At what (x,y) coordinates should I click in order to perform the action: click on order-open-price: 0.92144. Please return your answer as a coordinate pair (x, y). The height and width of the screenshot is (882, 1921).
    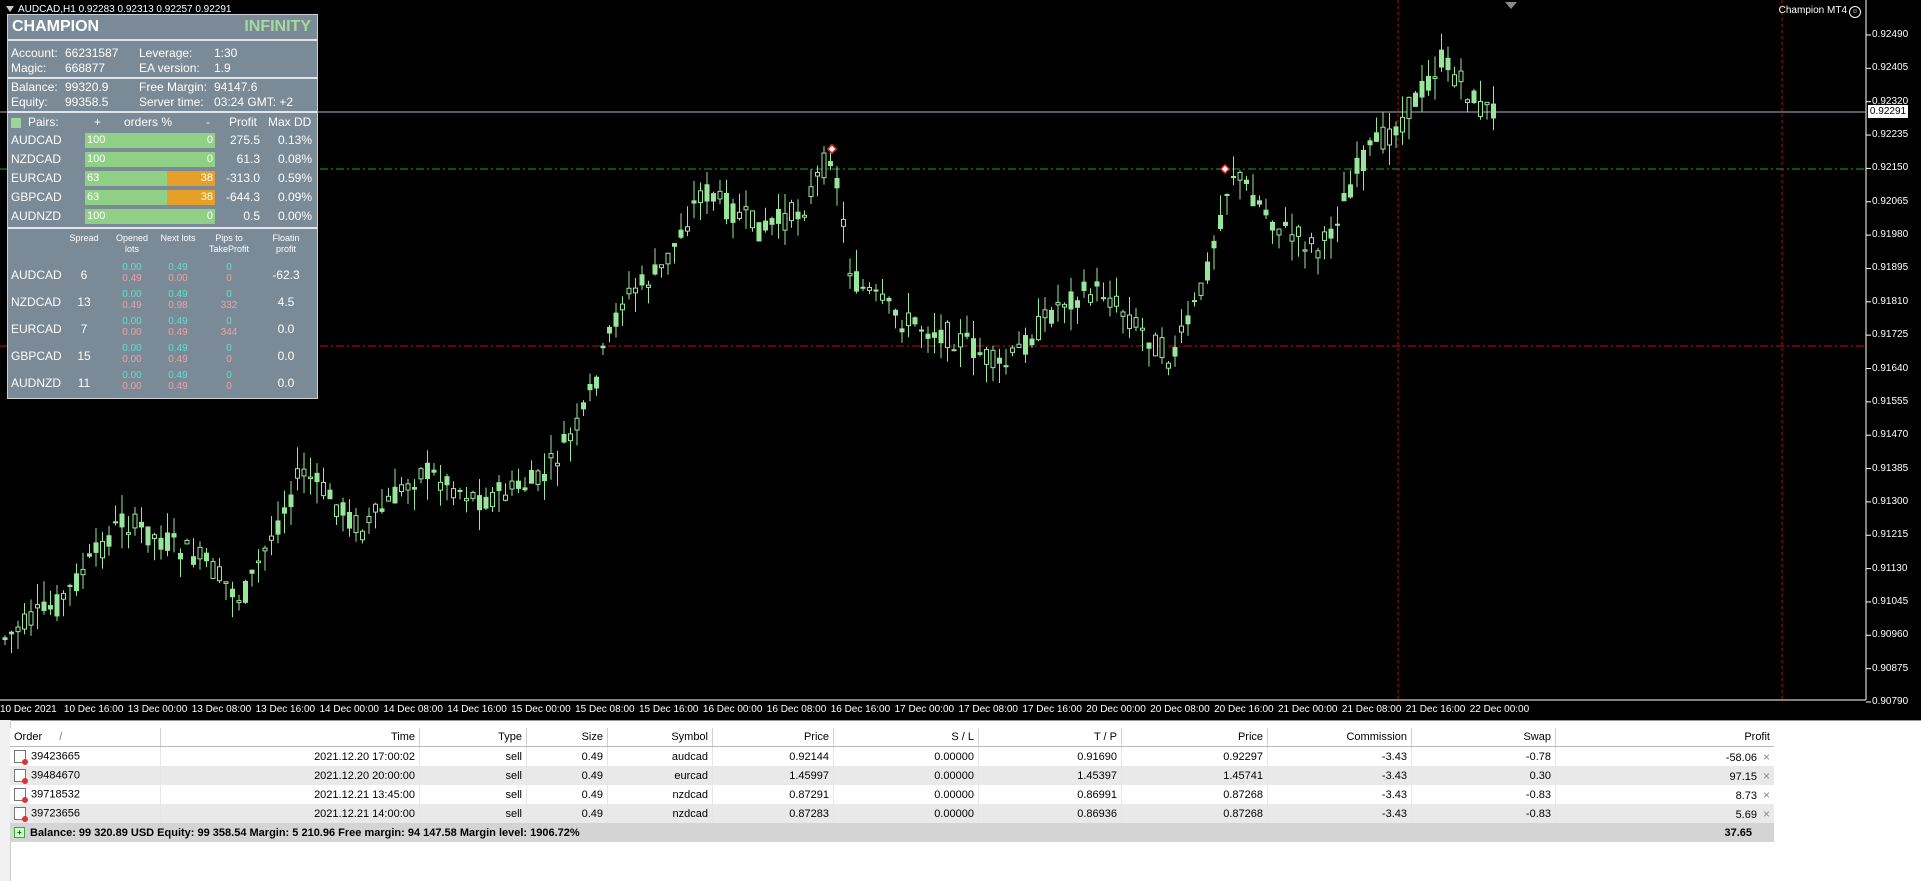
    Looking at the image, I should click on (773, 756).